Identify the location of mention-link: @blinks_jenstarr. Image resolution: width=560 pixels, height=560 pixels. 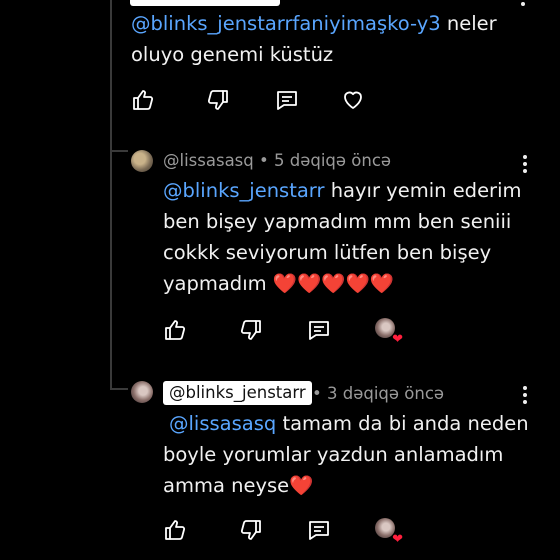
(244, 190).